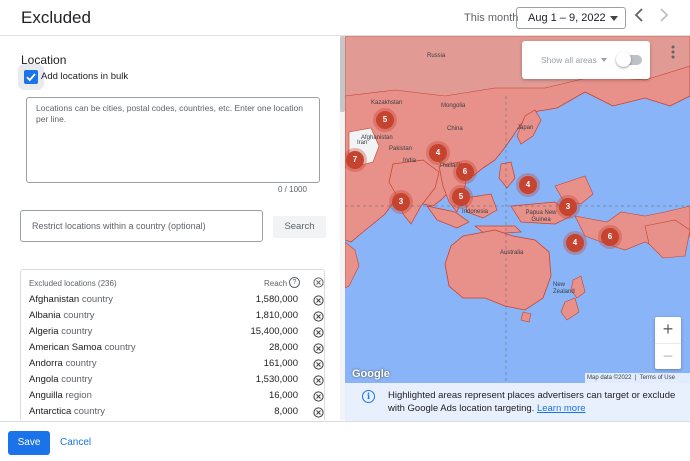 This screenshot has width=690, height=461. I want to click on zoom-out-button: −, so click(668, 356).